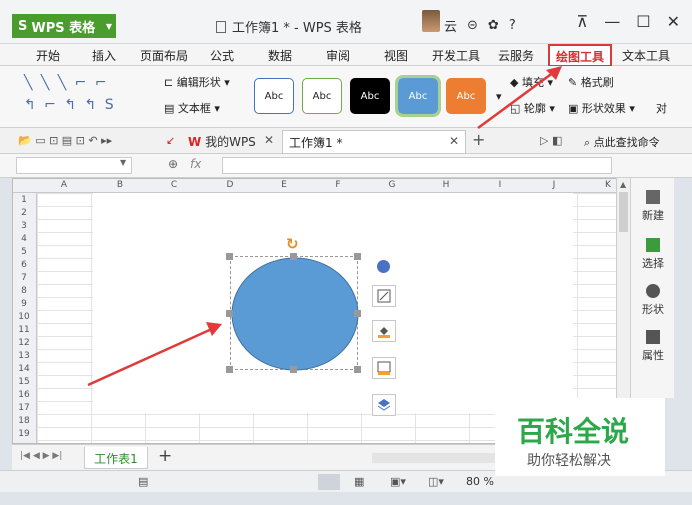 This screenshot has width=692, height=505. What do you see at coordinates (580, 55) in the screenshot?
I see `tab-drawing-tools: 绘图工具` at bounding box center [580, 55].